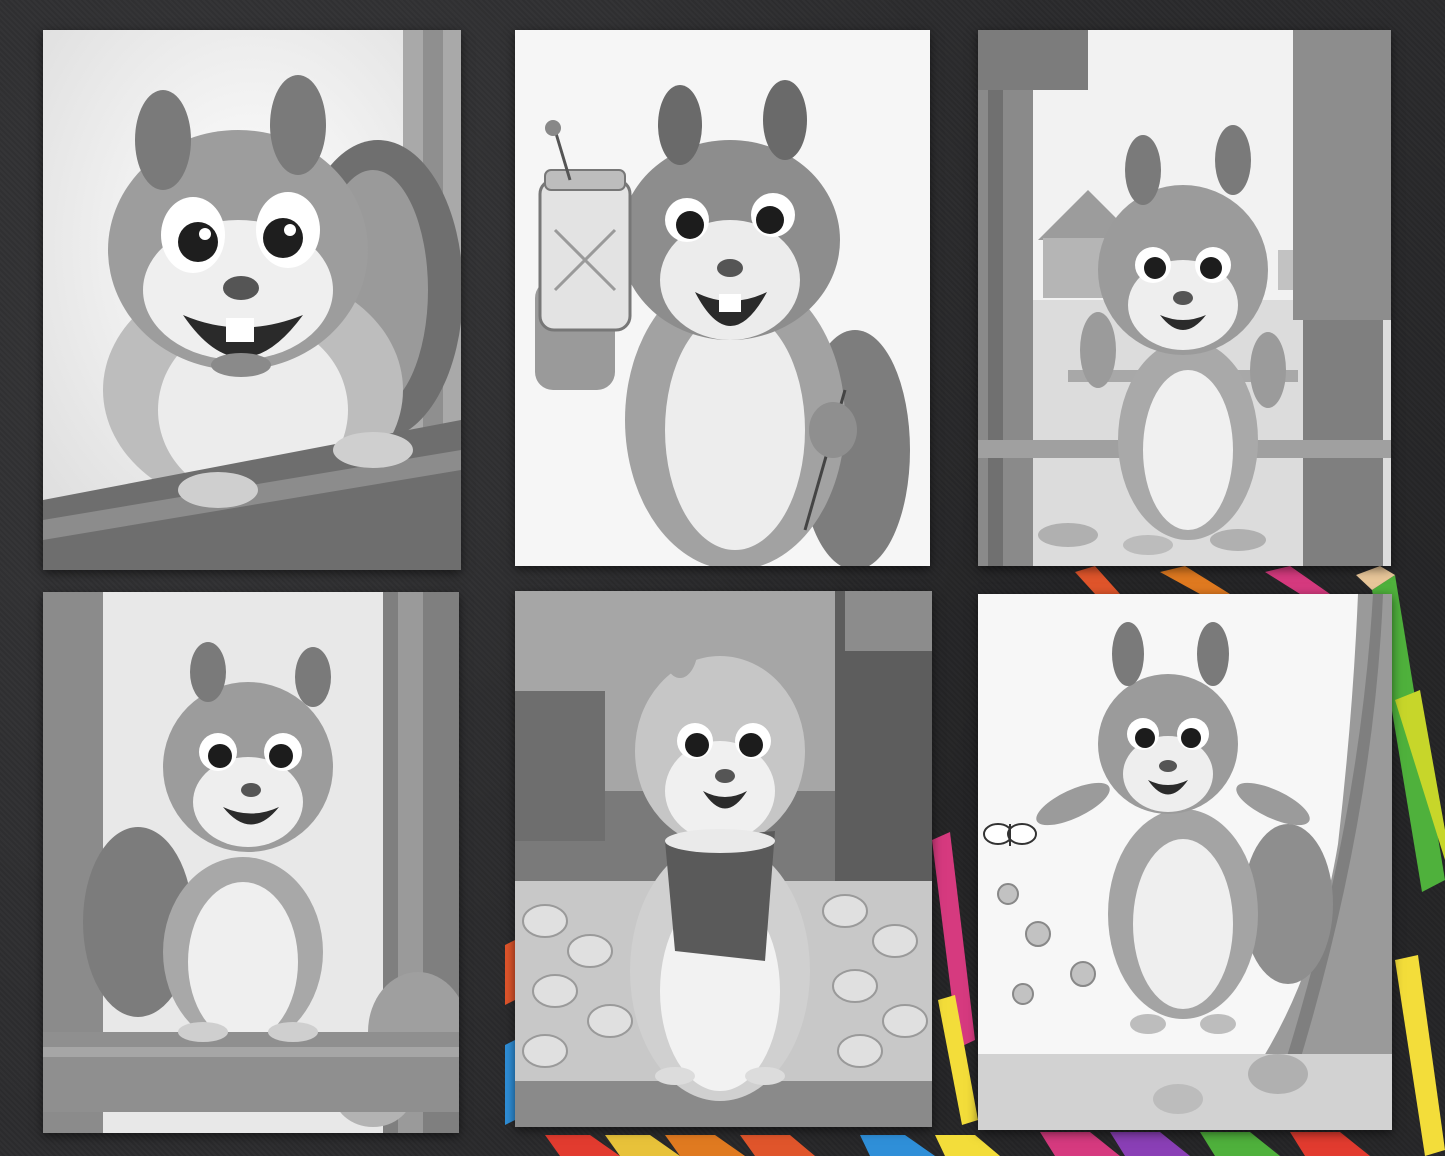 Image resolution: width=1445 pixels, height=1156 pixels. I want to click on chipmunk-at-farm-gate-icon, so click(1184, 298).